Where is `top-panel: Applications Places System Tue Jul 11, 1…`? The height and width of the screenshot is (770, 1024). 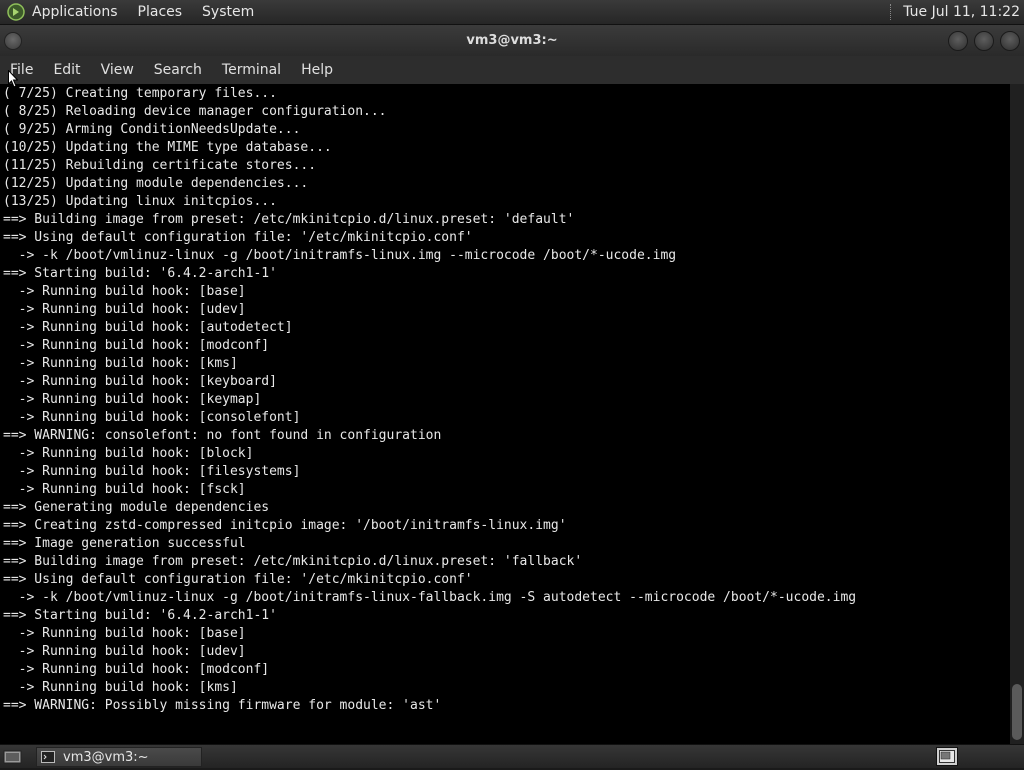
top-panel: Applications Places System Tue Jul 11, 1… is located at coordinates (512, 12).